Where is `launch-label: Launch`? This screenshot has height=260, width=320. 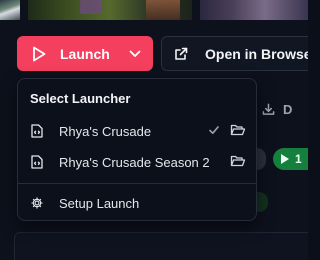
launch-label: Launch is located at coordinates (85, 53).